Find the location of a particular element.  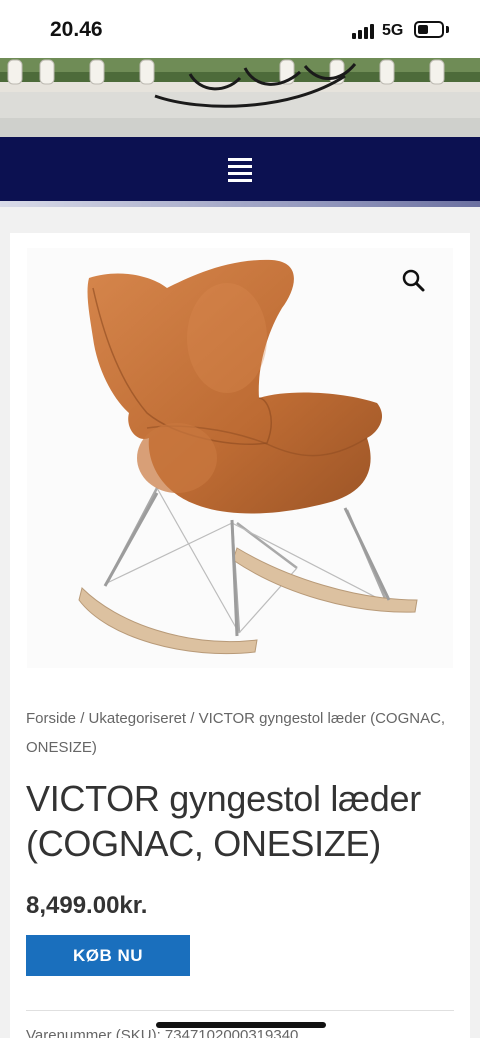

header-image is located at coordinates (240, 97).